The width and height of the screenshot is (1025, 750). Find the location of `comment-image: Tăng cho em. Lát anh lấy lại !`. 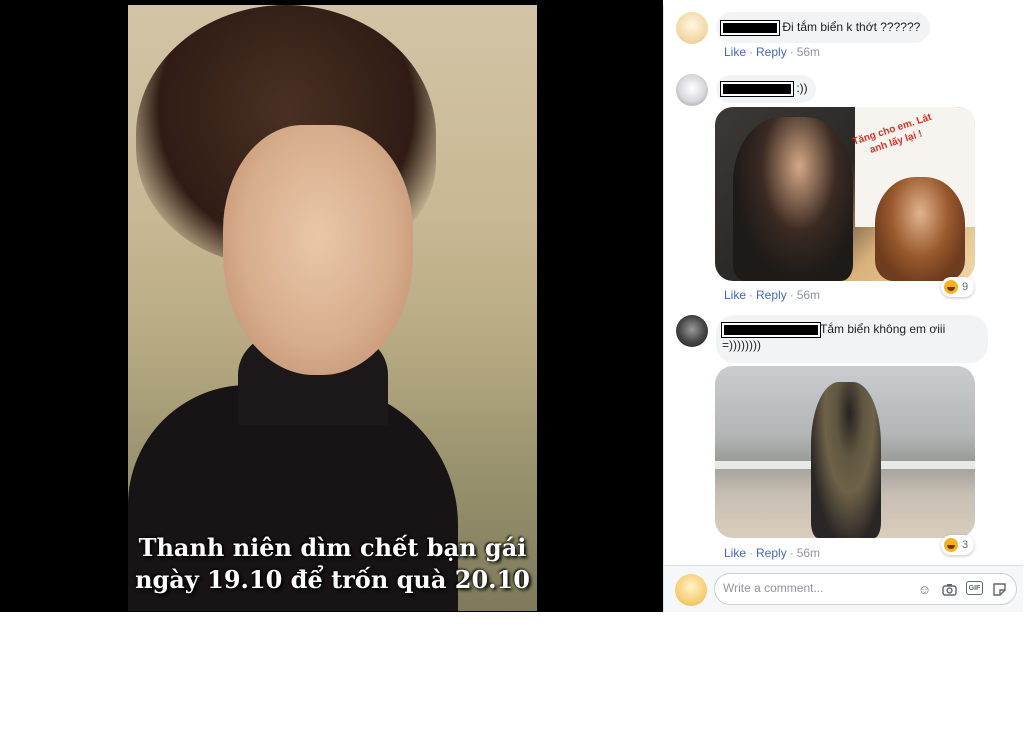

comment-image: Tăng cho em. Lát anh lấy lại ! is located at coordinates (845, 194).